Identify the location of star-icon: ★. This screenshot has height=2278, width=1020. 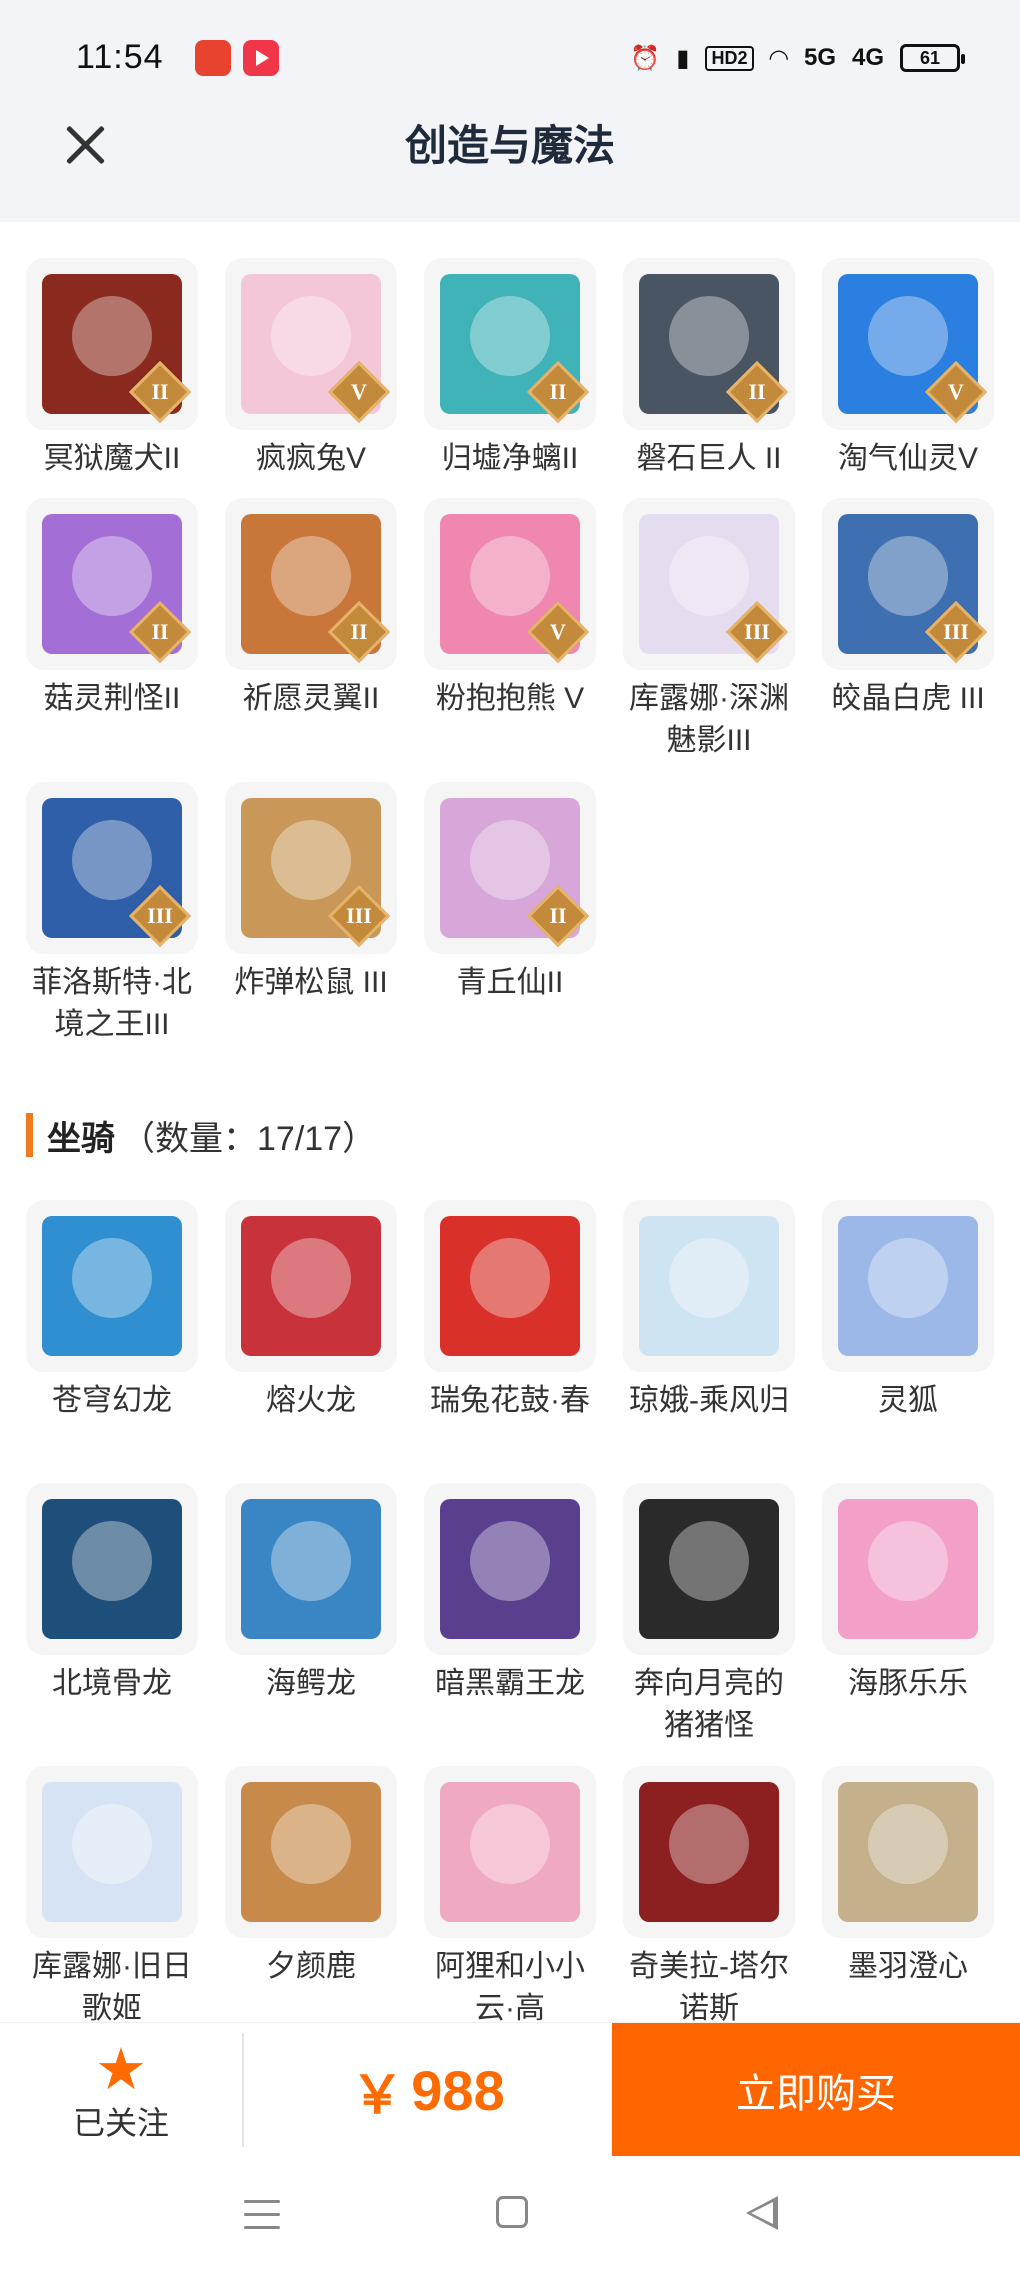
(121, 2069).